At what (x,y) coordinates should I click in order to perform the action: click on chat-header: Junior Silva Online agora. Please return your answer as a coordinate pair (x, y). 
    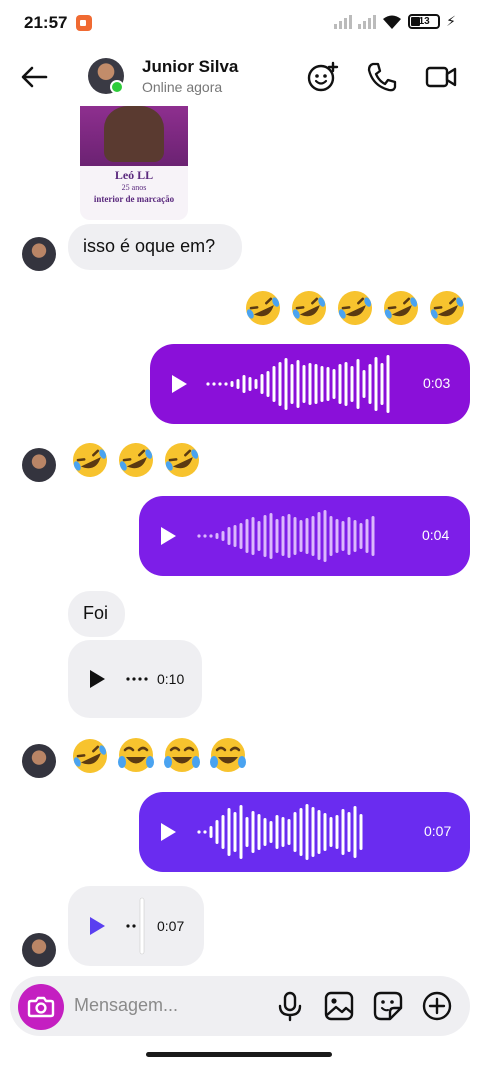
    Looking at the image, I should click on (240, 77).